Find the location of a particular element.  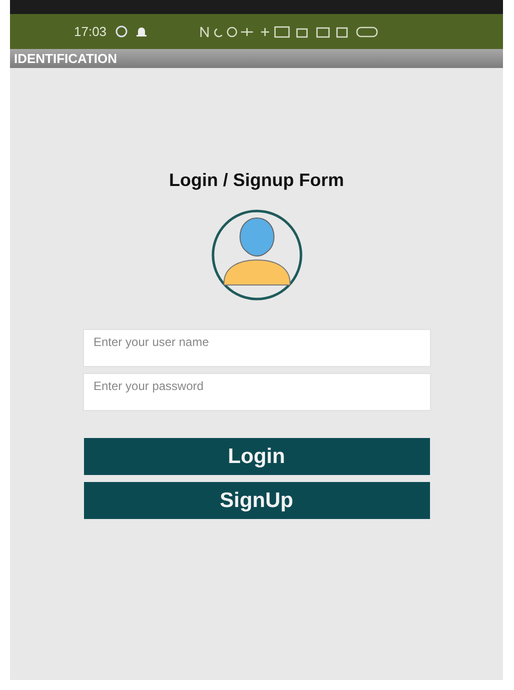

username-field: Enter your user name is located at coordinates (256, 348).